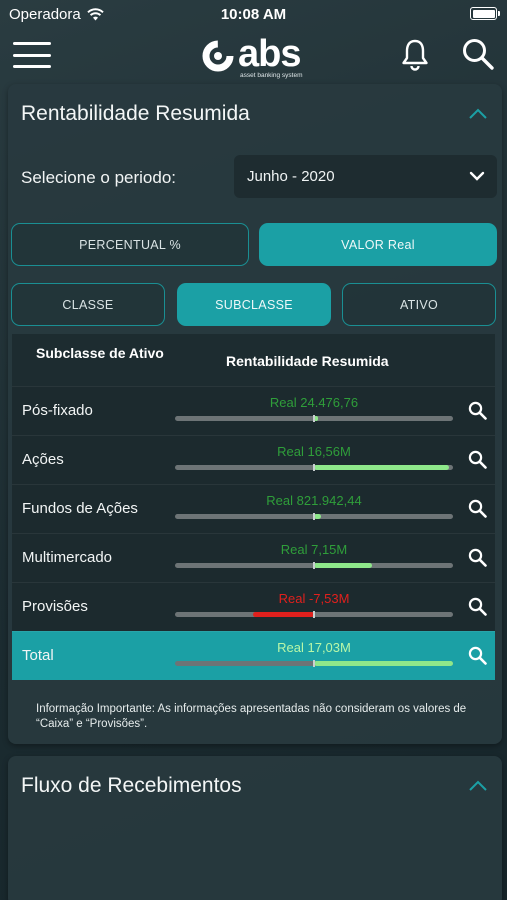  I want to click on chevron-down-icon, so click(477, 176).